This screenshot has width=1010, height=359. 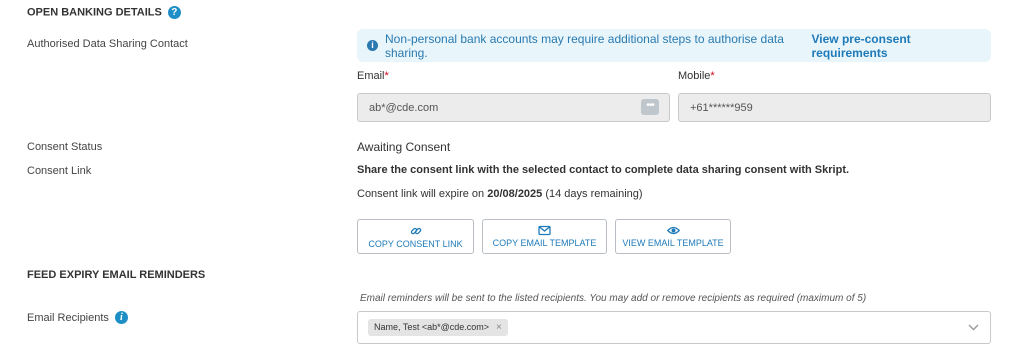 I want to click on consent-expiry-date: 20/08/2025, so click(x=515, y=194).